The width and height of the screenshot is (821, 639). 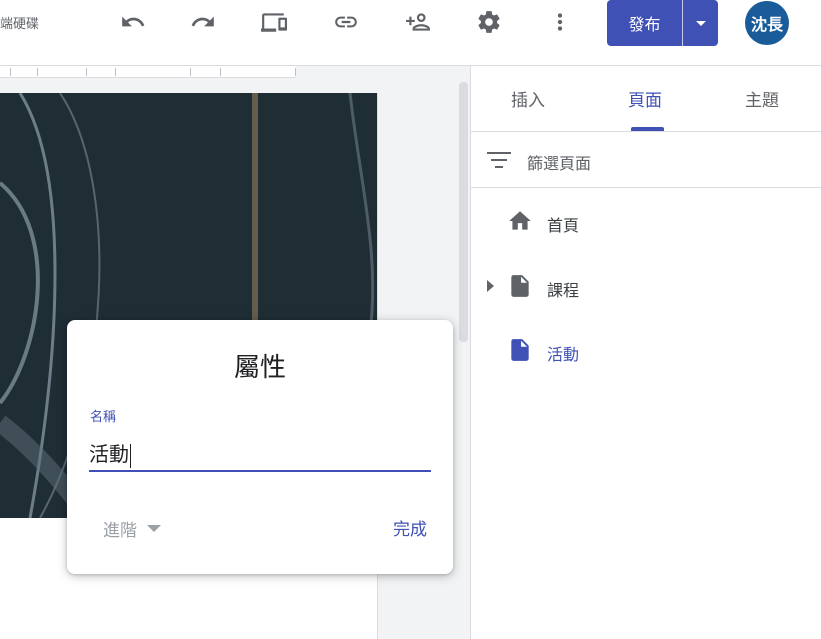 What do you see at coordinates (645, 98) in the screenshot?
I see `tab-pages: 頁面` at bounding box center [645, 98].